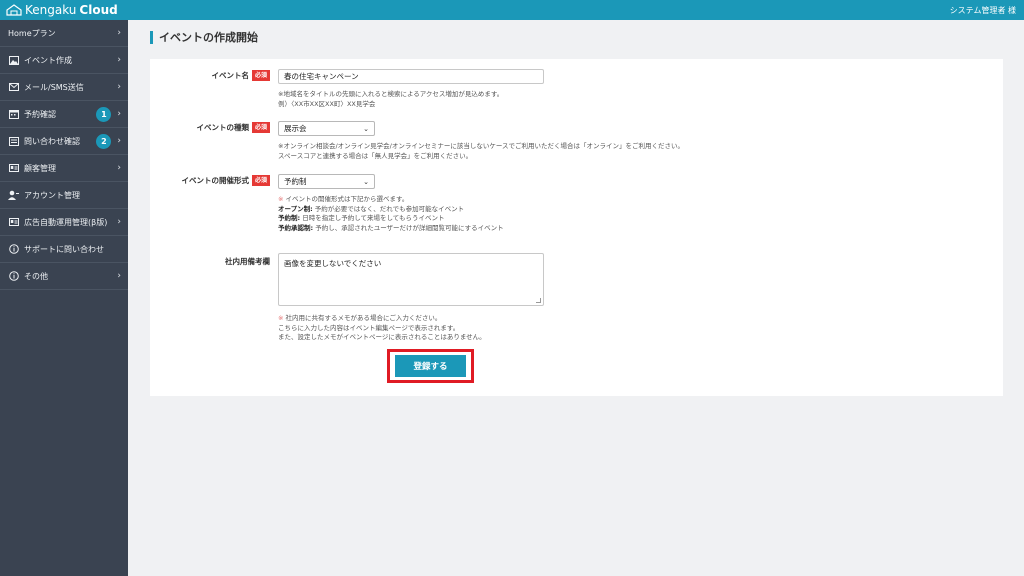 This screenshot has width=1024, height=576. Describe the element at coordinates (64, 168) in the screenshot. I see `sidebar-item-customers: 顧客管理 ›` at that location.